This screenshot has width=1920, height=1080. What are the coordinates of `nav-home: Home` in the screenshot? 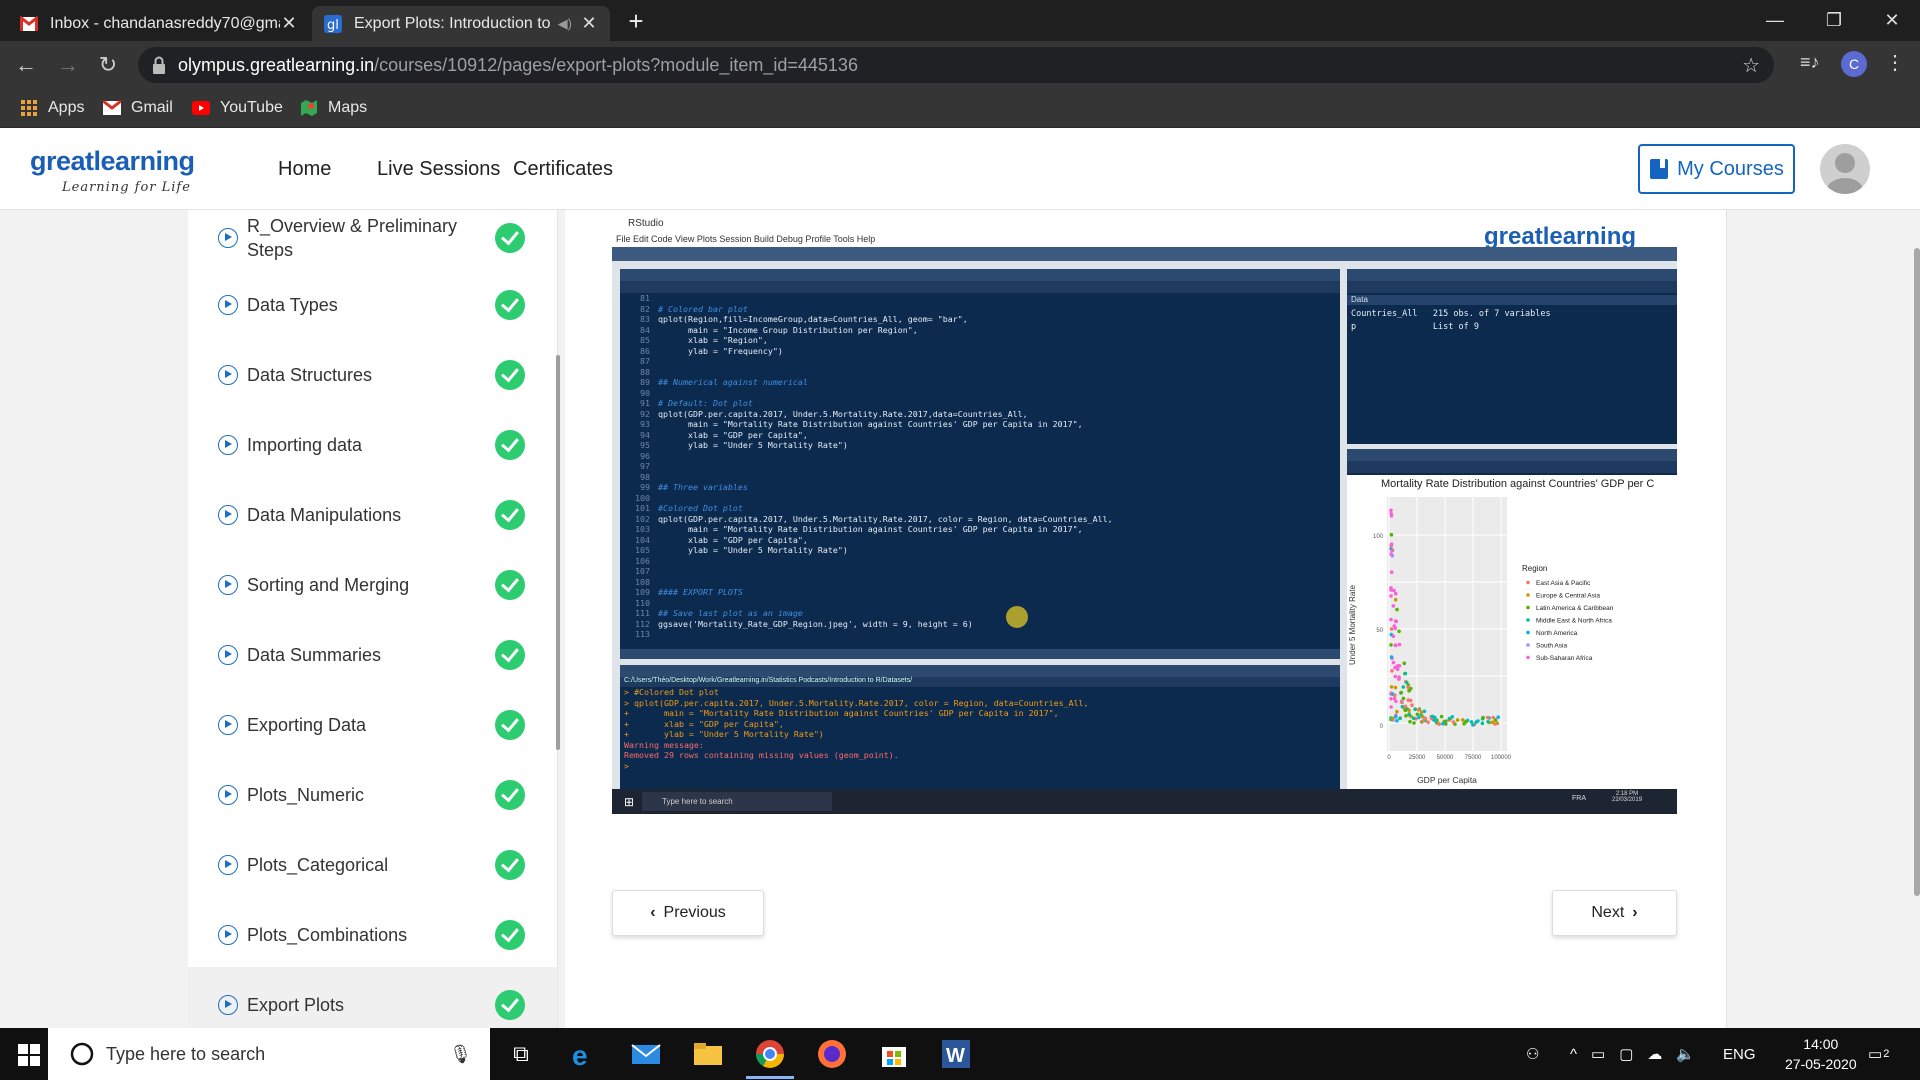 It's located at (304, 169).